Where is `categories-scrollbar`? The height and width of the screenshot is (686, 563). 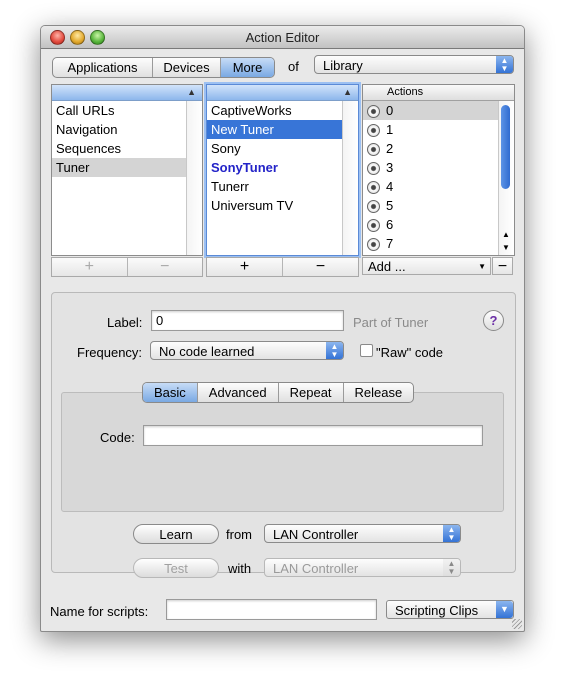 categories-scrollbar is located at coordinates (194, 178).